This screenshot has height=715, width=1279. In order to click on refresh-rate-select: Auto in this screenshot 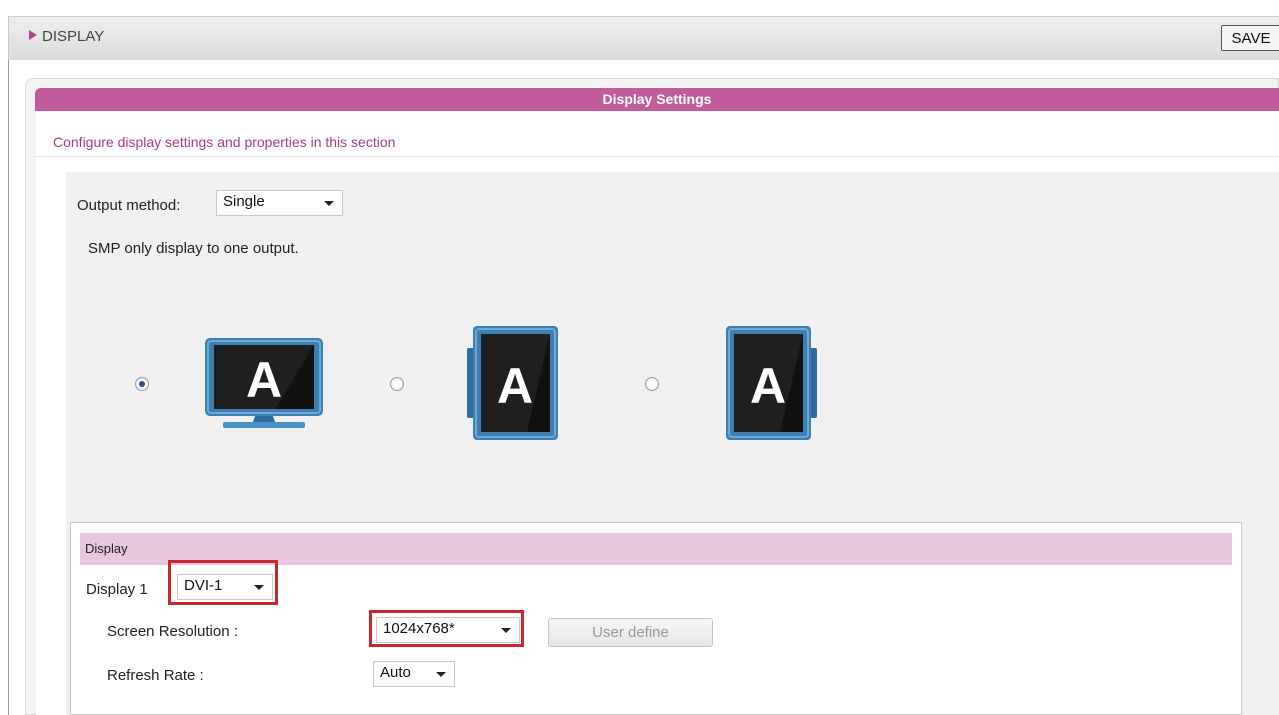, I will do `click(414, 674)`.